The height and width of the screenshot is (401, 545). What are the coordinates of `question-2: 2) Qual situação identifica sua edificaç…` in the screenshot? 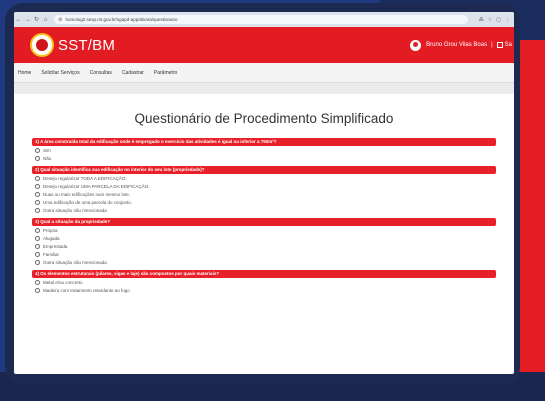 It's located at (264, 190).